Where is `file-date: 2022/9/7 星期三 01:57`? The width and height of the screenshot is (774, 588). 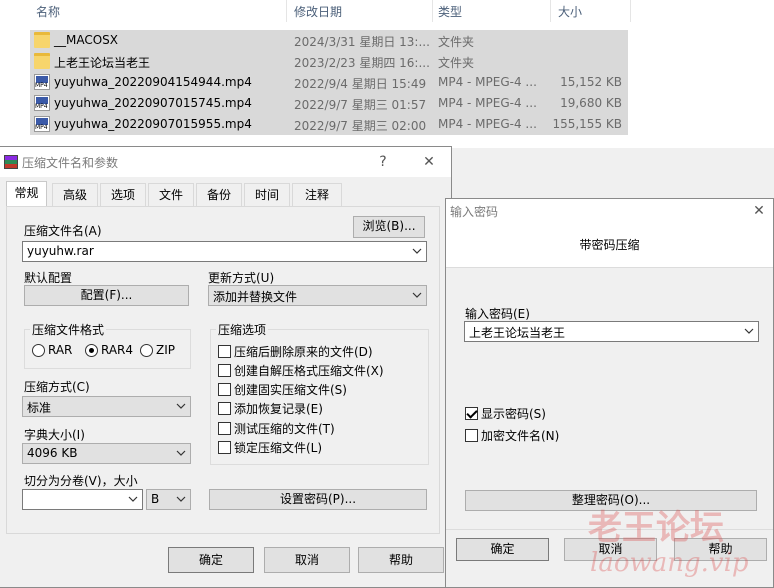
file-date: 2022/9/7 星期三 01:57 is located at coordinates (360, 105).